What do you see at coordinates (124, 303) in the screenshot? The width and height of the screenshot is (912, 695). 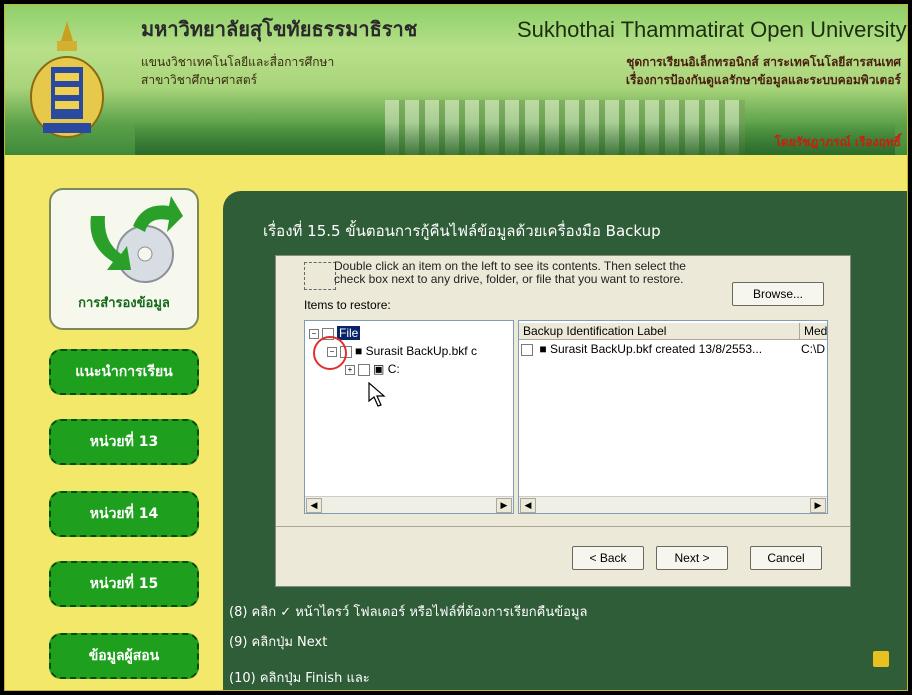 I see `topic-card-label: การสำรองข้อมูล` at bounding box center [124, 303].